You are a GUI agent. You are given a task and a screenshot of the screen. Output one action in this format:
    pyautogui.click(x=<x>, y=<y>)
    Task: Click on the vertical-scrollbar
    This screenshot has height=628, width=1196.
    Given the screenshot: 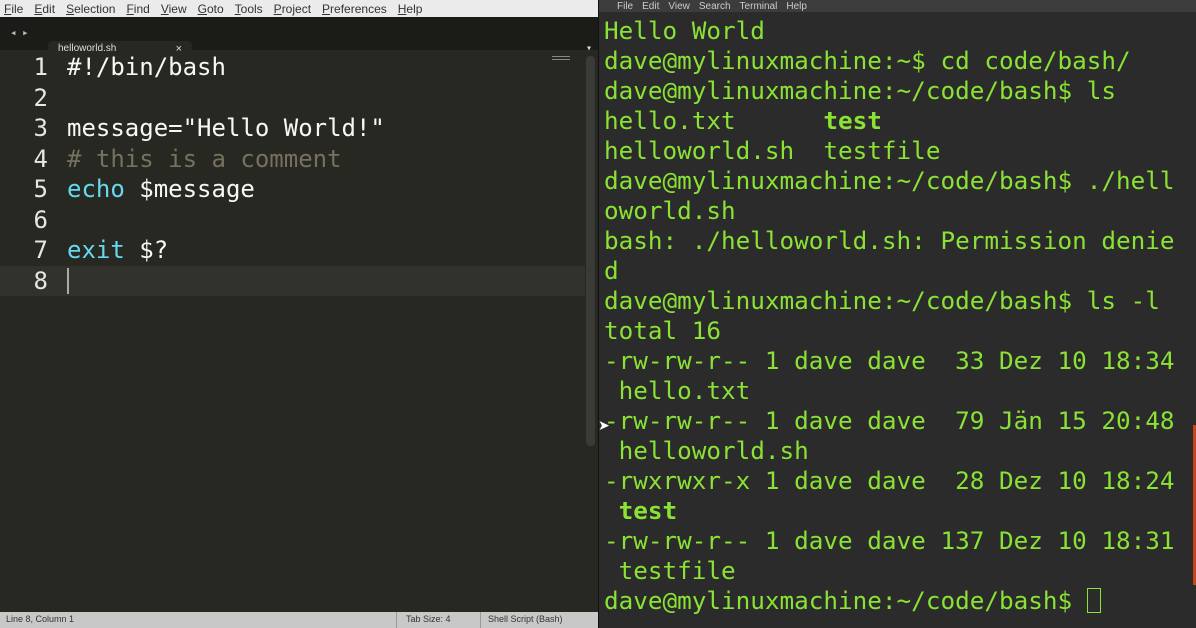 What is the action you would take?
    pyautogui.click(x=590, y=251)
    